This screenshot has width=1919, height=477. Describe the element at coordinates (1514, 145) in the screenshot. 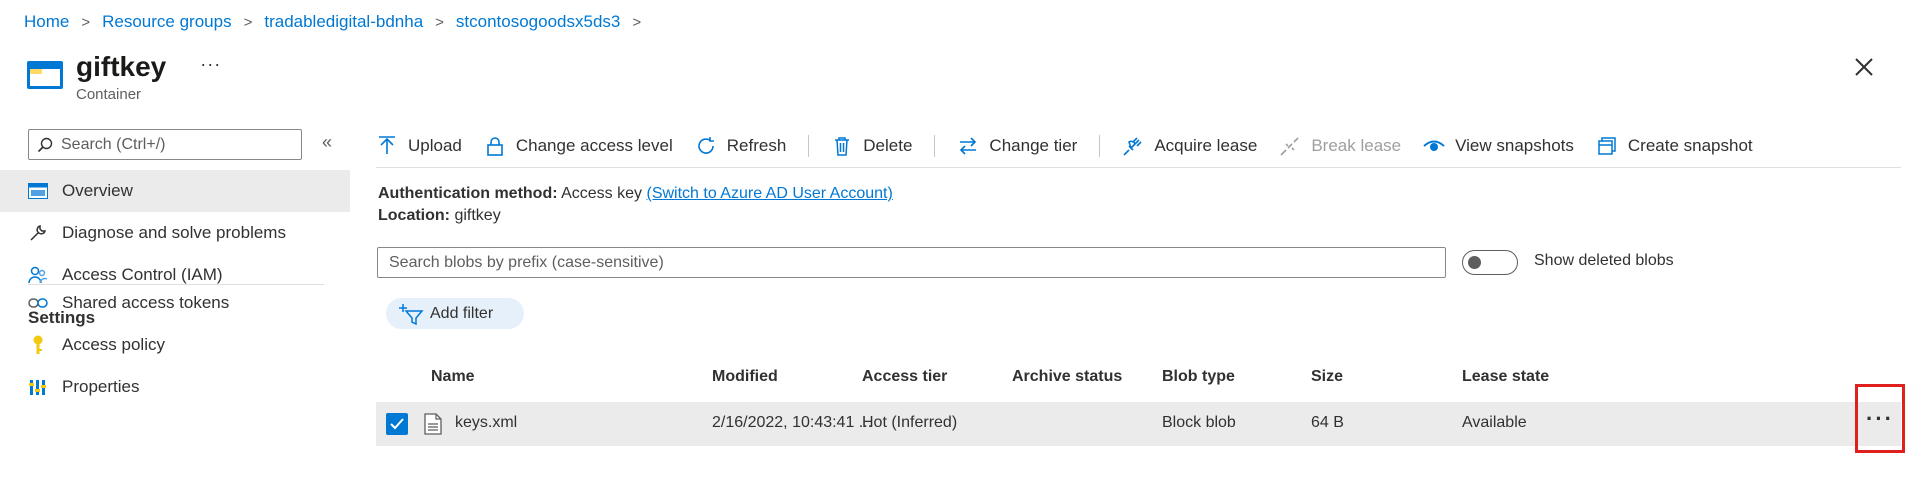

I see `view-snapshots-label: View snapshots` at that location.